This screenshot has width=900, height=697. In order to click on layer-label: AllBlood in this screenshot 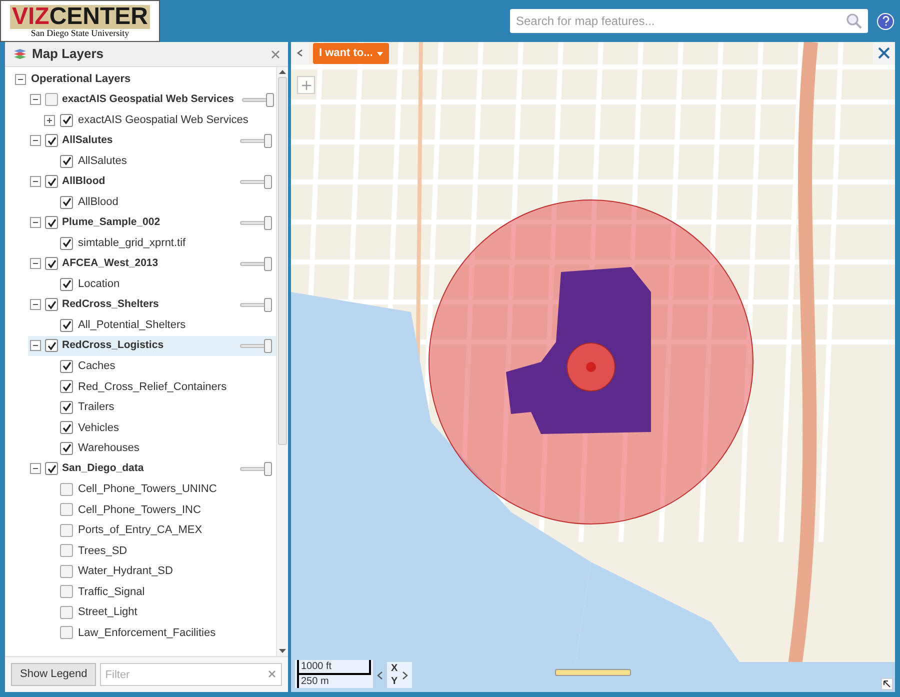, I will do `click(98, 202)`.